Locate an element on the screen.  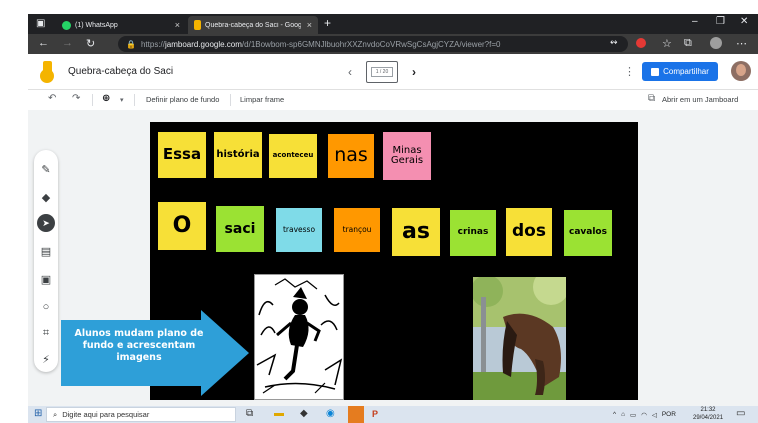
laser-tool-icon: ⚡ is located at coordinates (46, 359).